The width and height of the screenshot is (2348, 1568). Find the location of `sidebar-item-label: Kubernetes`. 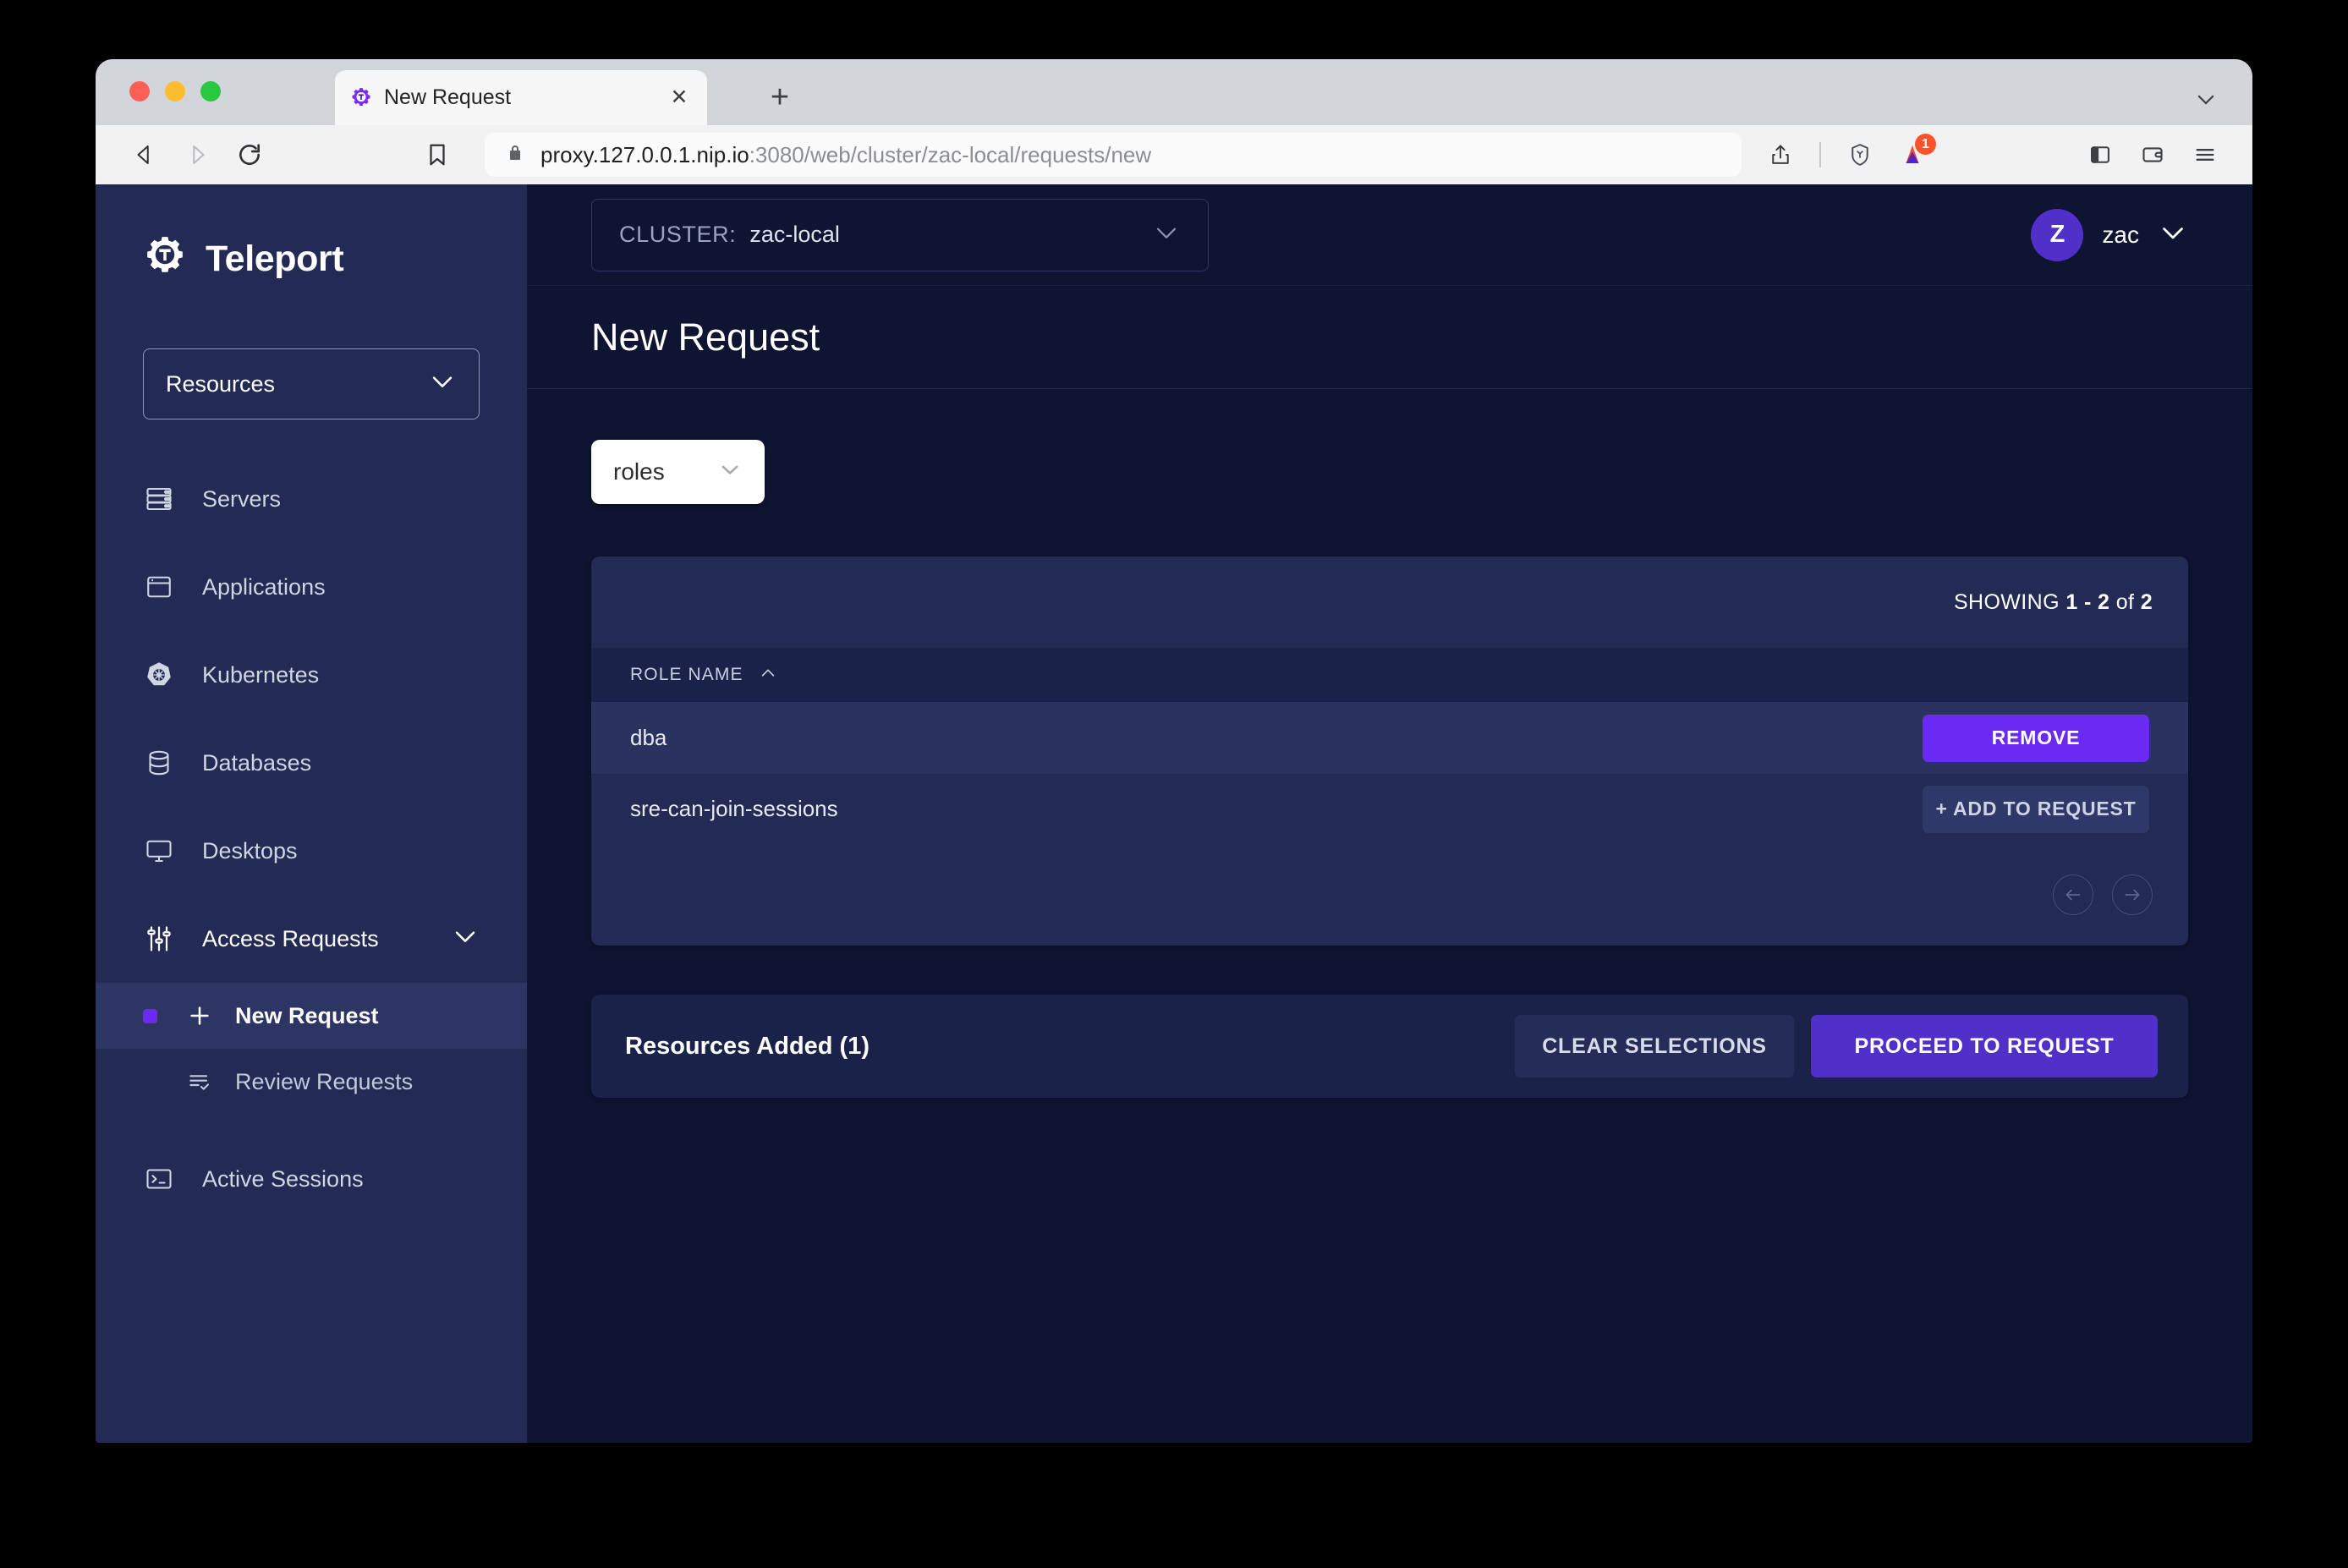

sidebar-item-label: Kubernetes is located at coordinates (261, 674).